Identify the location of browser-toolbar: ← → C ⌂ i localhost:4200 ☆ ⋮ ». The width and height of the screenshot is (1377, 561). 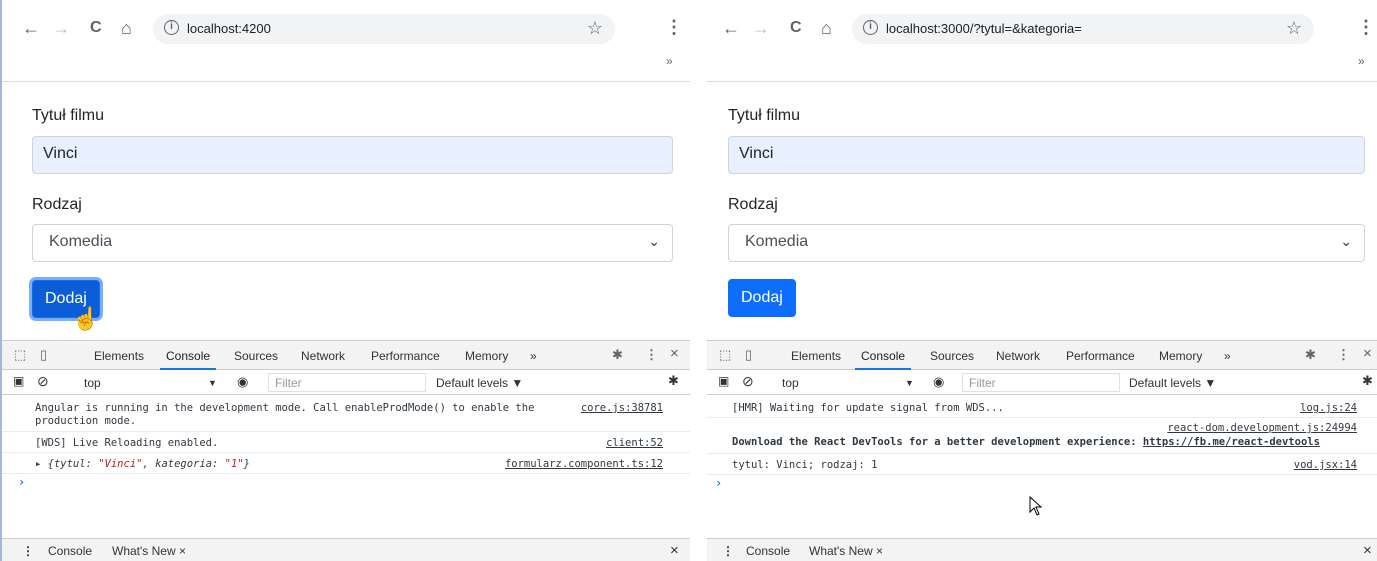
(345, 41).